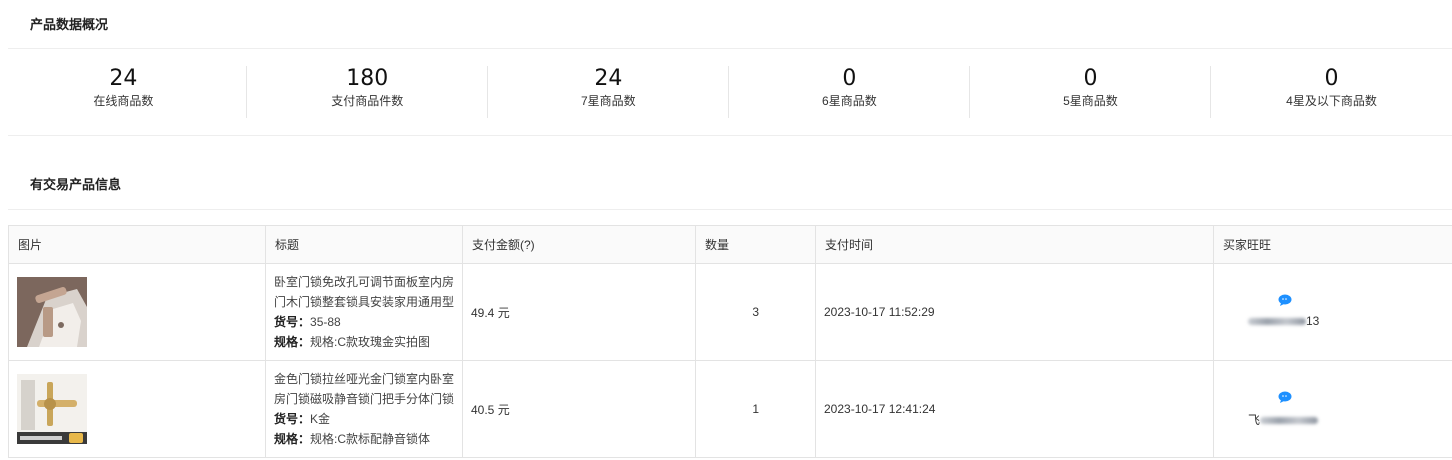 This screenshot has width=1452, height=460. What do you see at coordinates (123, 92) in the screenshot?
I see `stat-online-products: 24 在线商品数` at bounding box center [123, 92].